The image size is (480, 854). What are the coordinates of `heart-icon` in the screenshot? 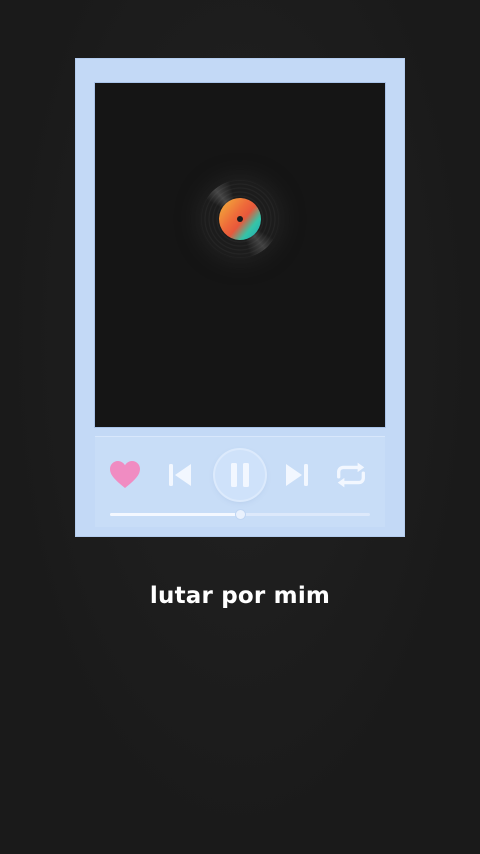 It's located at (125, 474).